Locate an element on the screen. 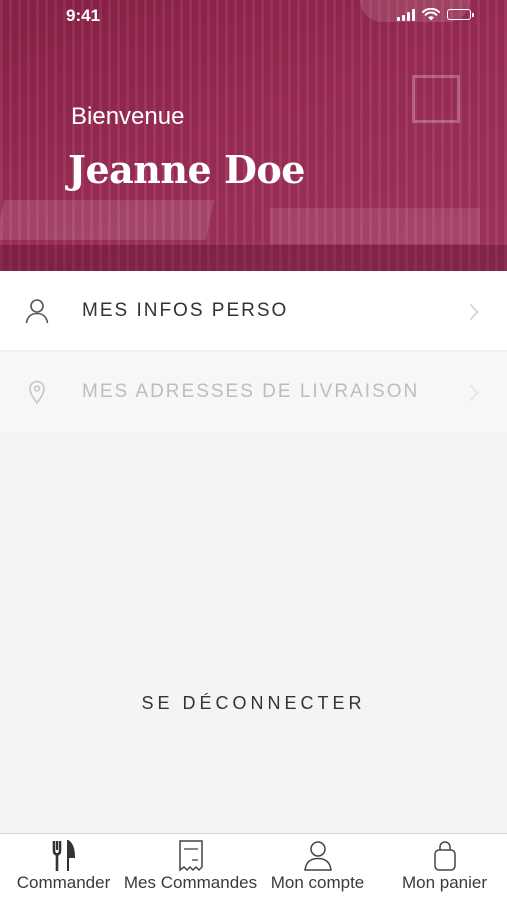  status-icons is located at coordinates (435, 14).